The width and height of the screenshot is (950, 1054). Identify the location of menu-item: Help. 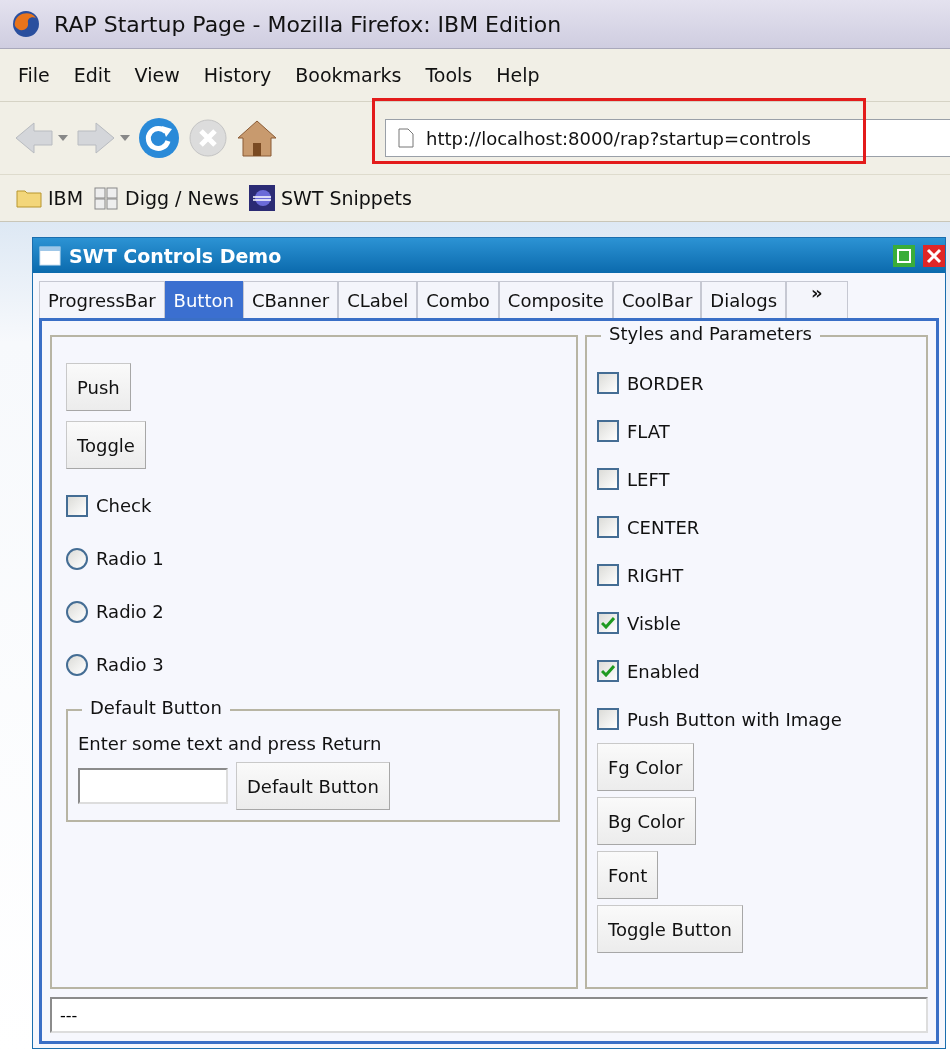
(520, 75).